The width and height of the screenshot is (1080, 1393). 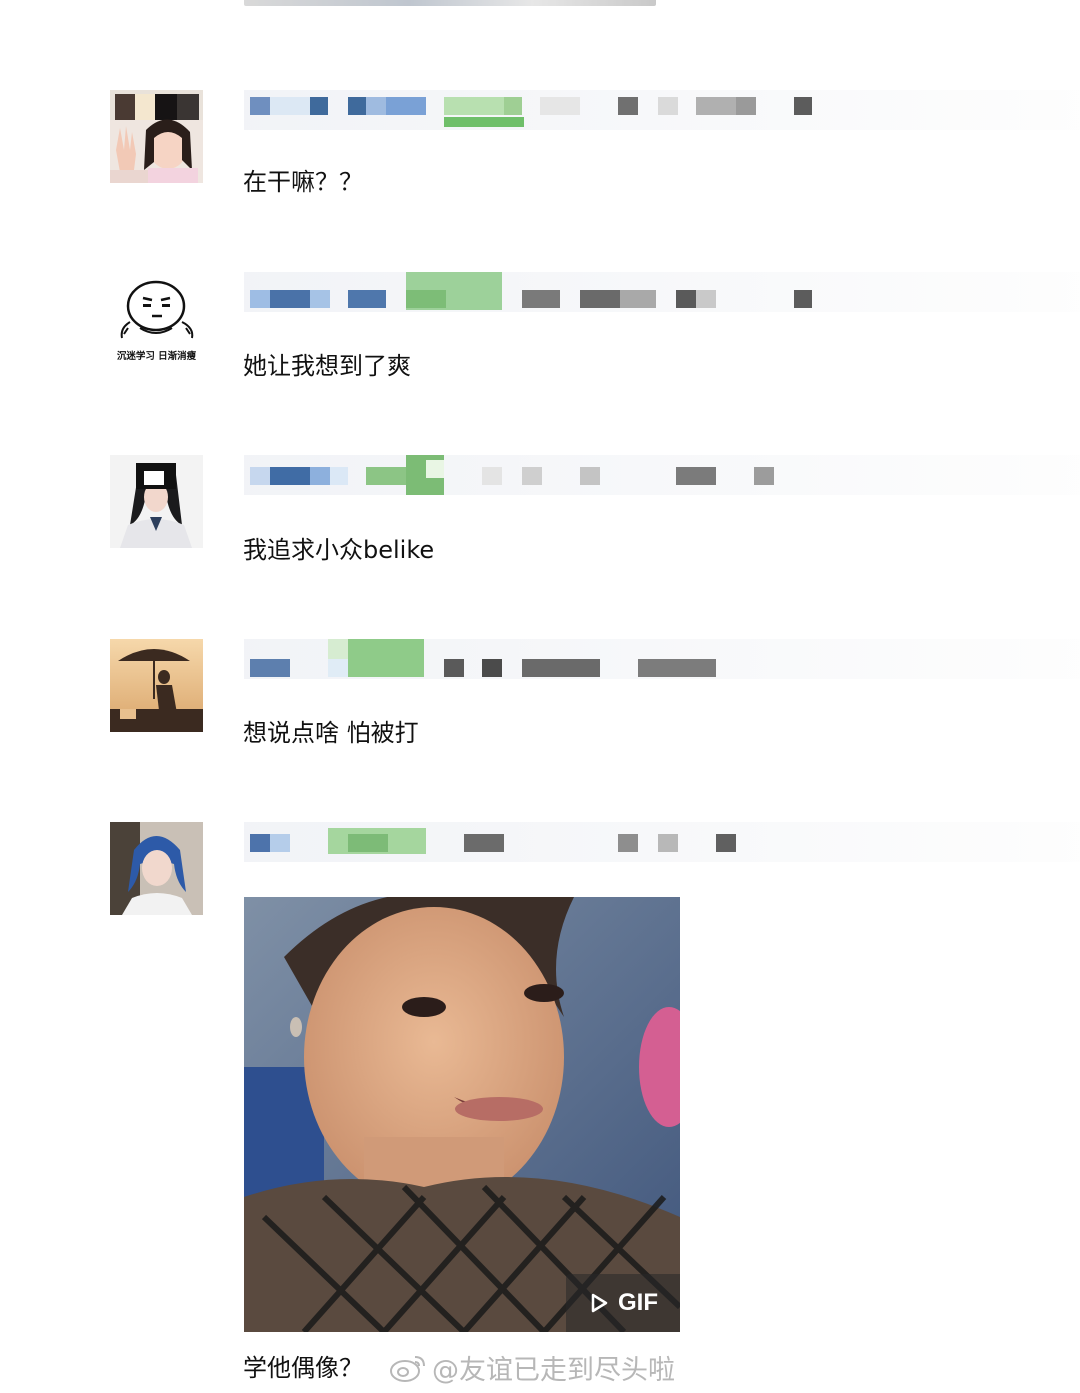 I want to click on play-icon, so click(x=599, y=1303).